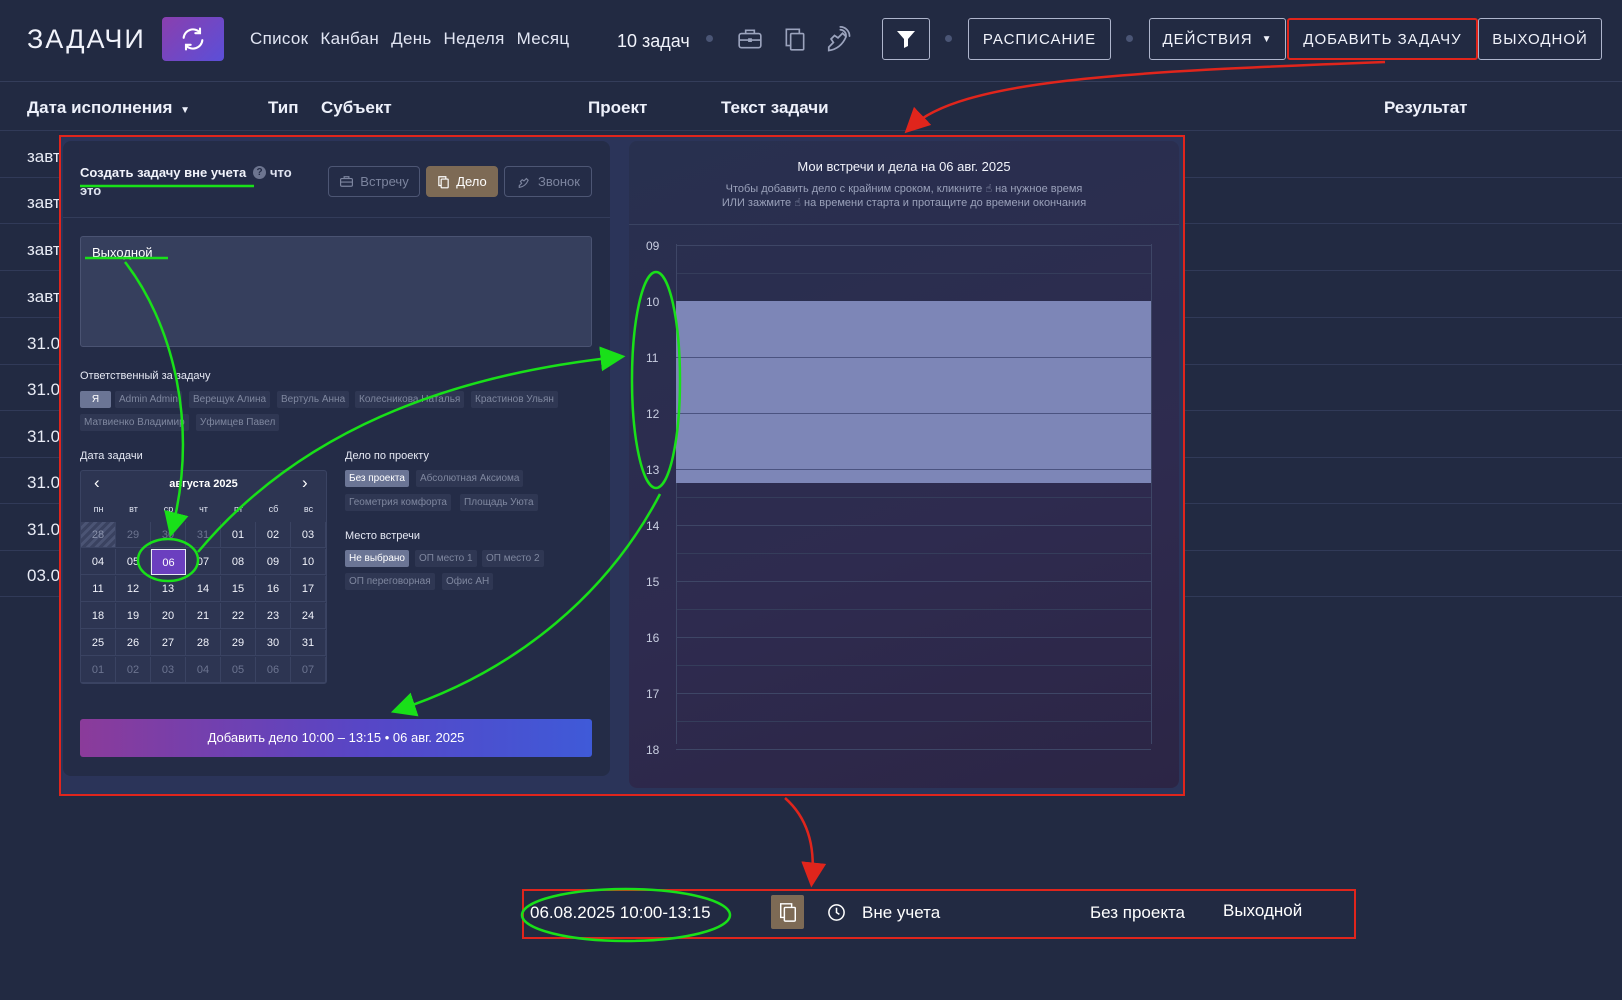 This screenshot has height=1000, width=1622. What do you see at coordinates (133, 616) in the screenshot?
I see `calendar-day: 19` at bounding box center [133, 616].